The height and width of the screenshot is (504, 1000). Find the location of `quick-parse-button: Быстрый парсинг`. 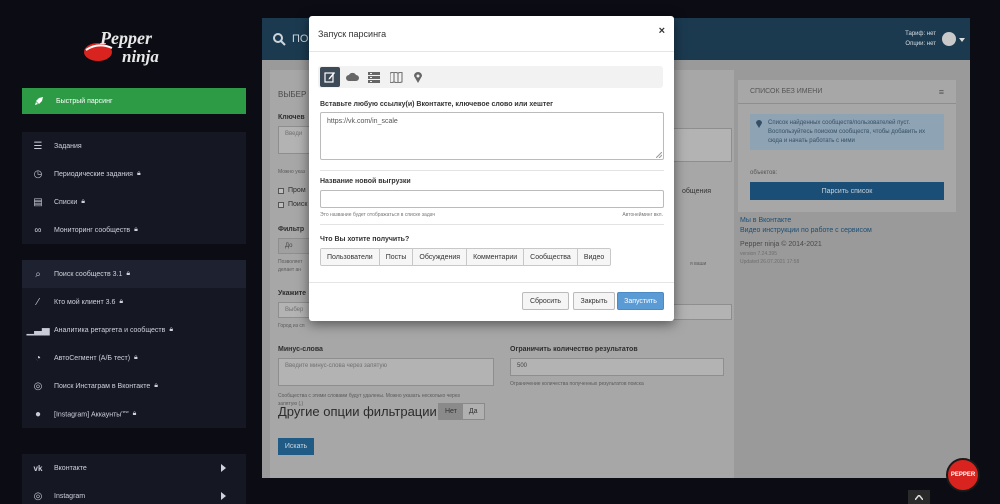

quick-parse-button: Быстрый парсинг is located at coordinates (134, 101).